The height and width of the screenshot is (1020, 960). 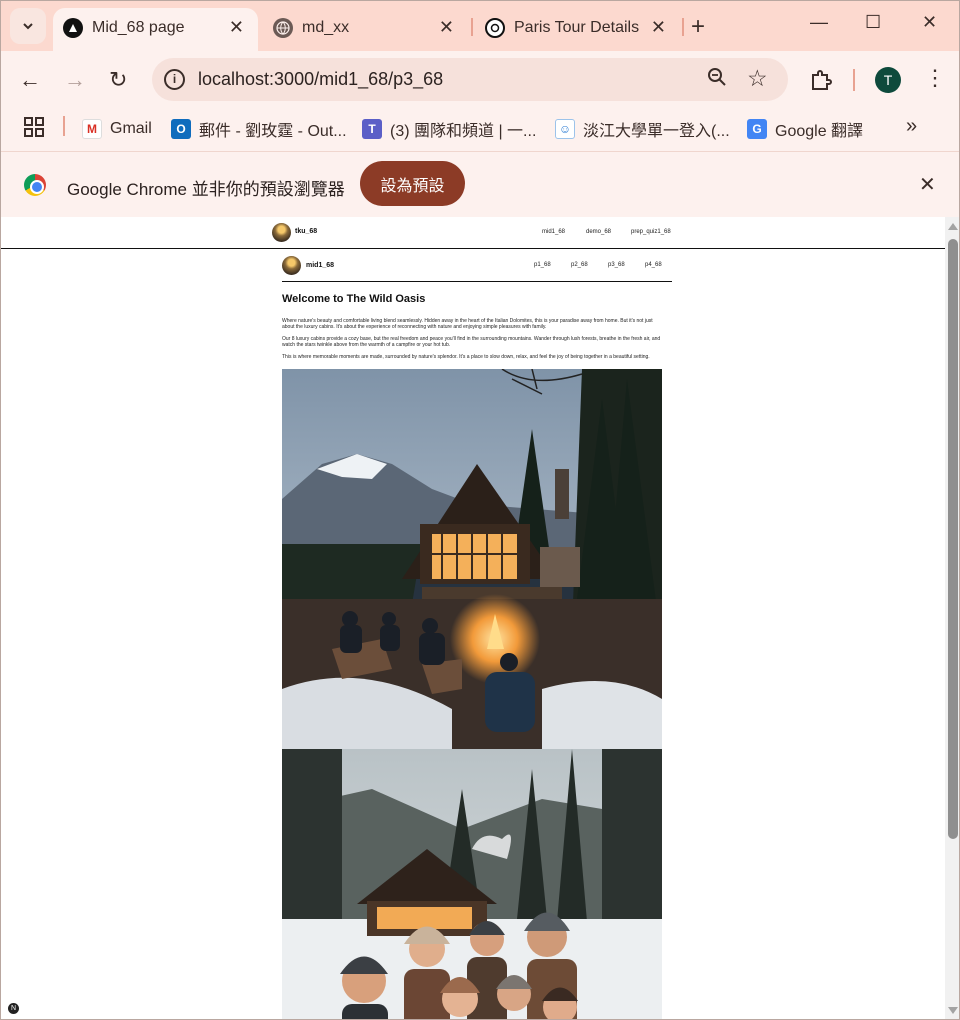 I want to click on gmail-icon: M, so click(x=92, y=129).